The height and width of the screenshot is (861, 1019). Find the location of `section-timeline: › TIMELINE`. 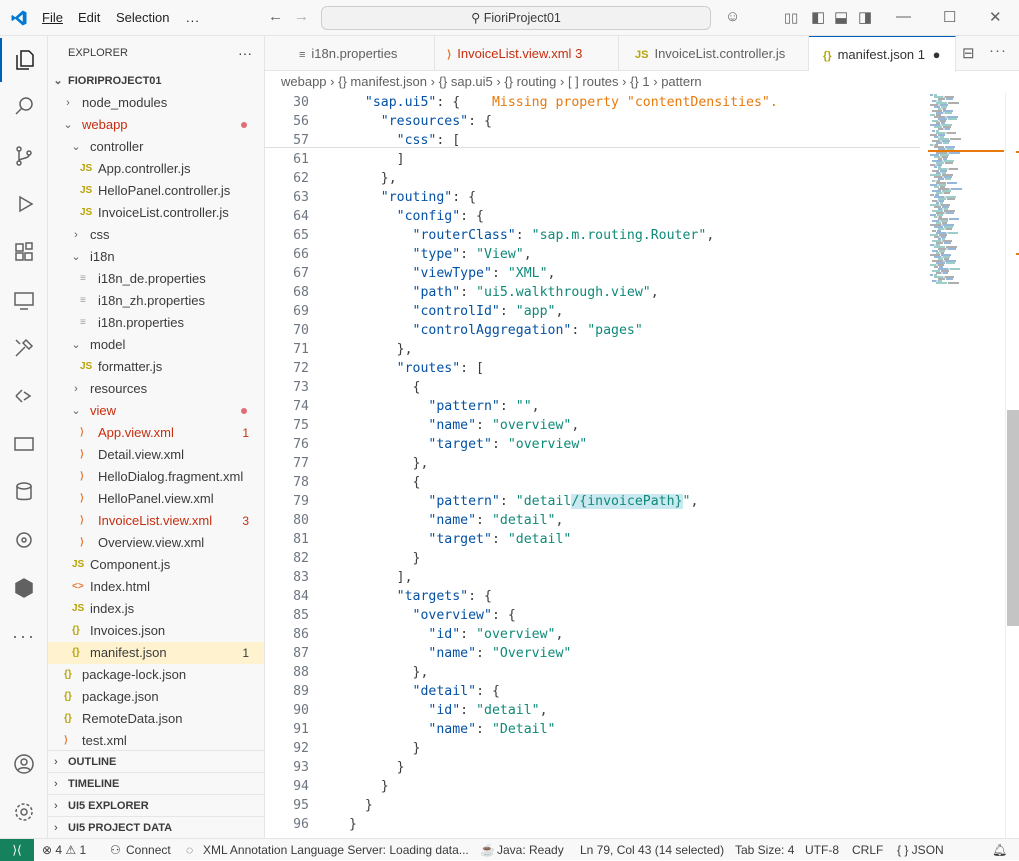

section-timeline: › TIMELINE is located at coordinates (156, 783).